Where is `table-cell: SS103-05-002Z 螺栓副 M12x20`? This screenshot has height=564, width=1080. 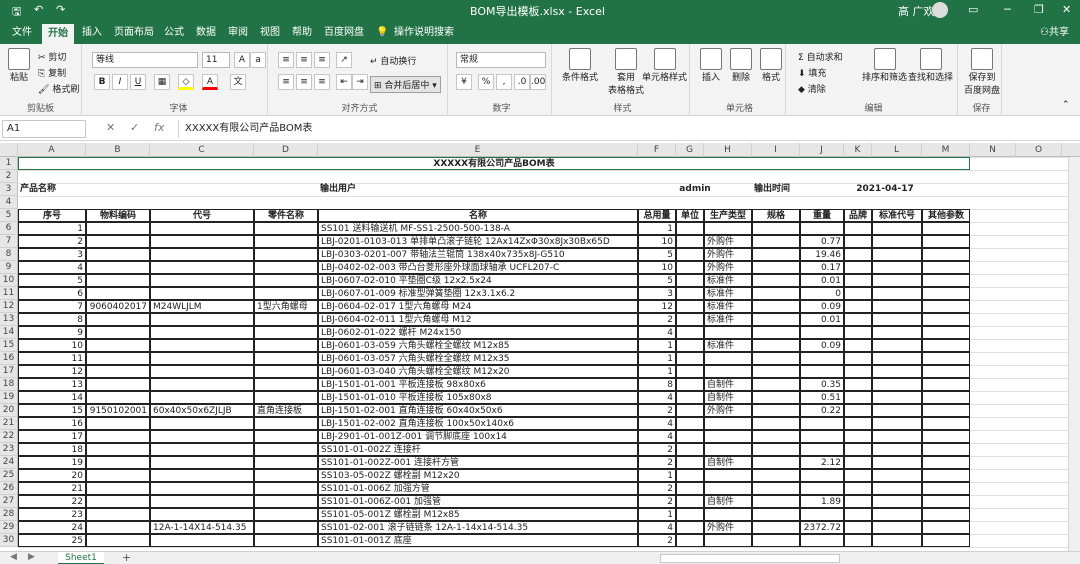 table-cell: SS103-05-002Z 螺栓副 M12x20 is located at coordinates (478, 475).